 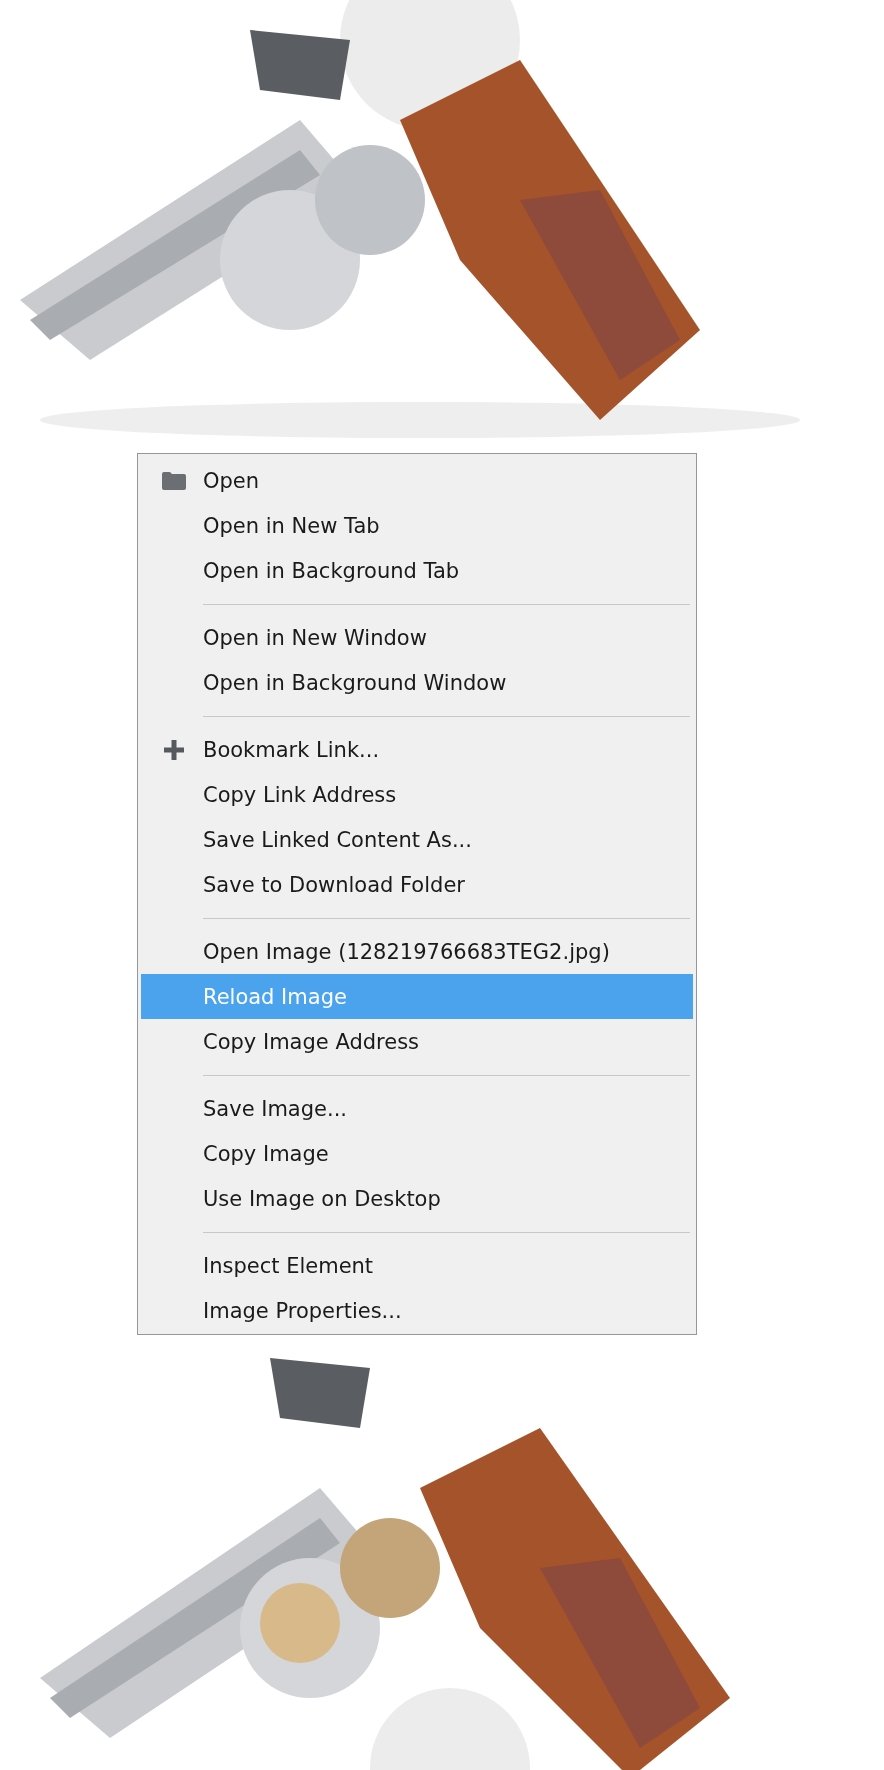 I want to click on menu-item: Open in Background Window, so click(x=417, y=682).